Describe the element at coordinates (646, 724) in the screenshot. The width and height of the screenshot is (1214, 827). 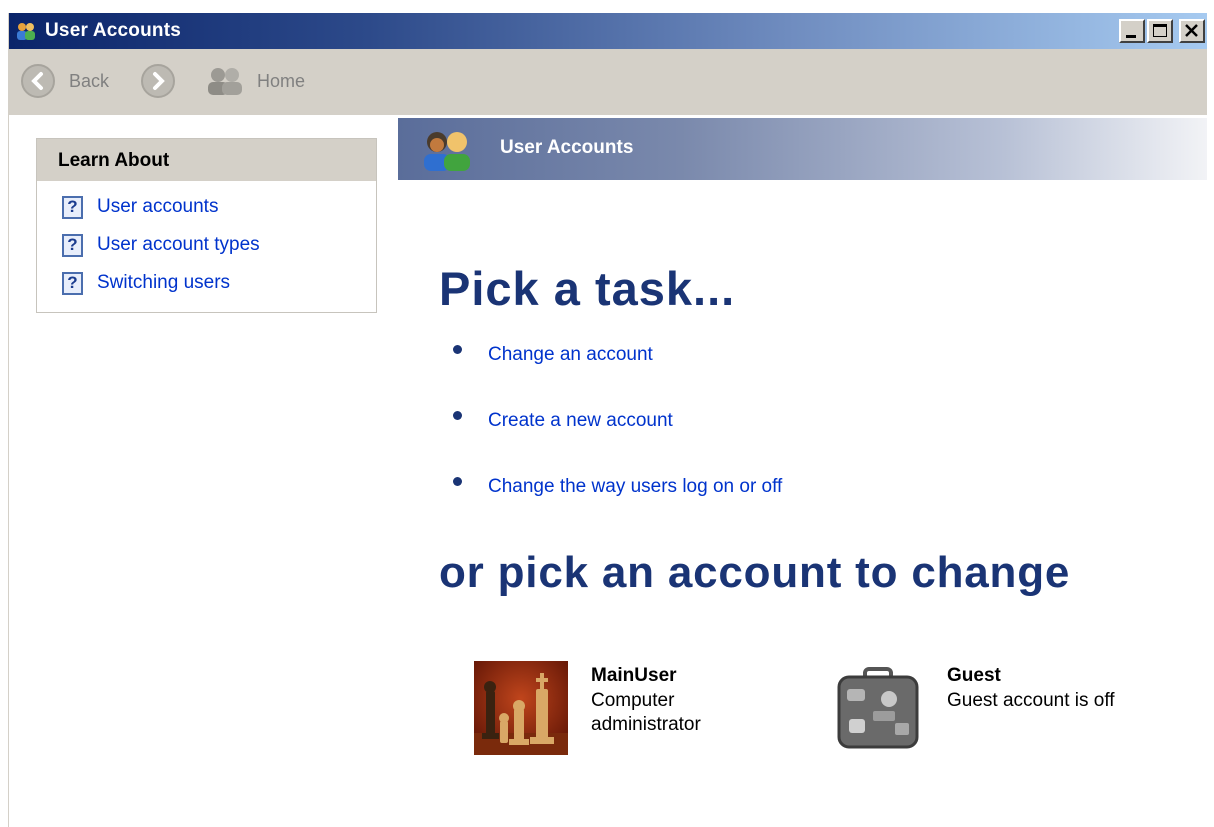
I see `account-type-line2: administrator` at that location.